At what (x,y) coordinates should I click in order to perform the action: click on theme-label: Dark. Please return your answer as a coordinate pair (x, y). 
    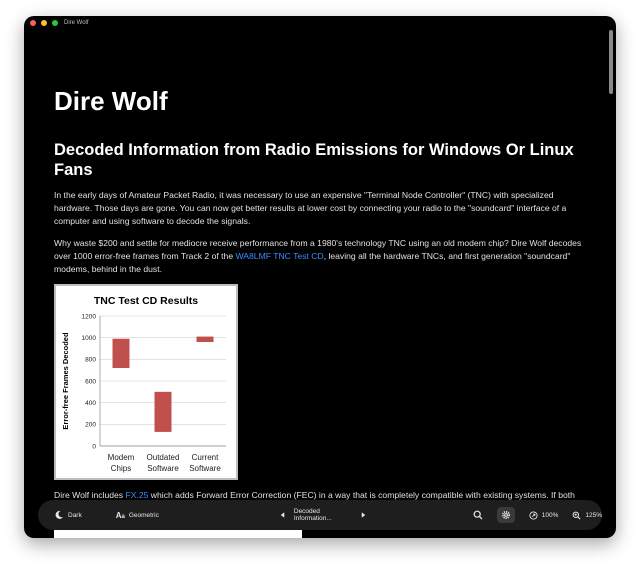
    Looking at the image, I should click on (75, 515).